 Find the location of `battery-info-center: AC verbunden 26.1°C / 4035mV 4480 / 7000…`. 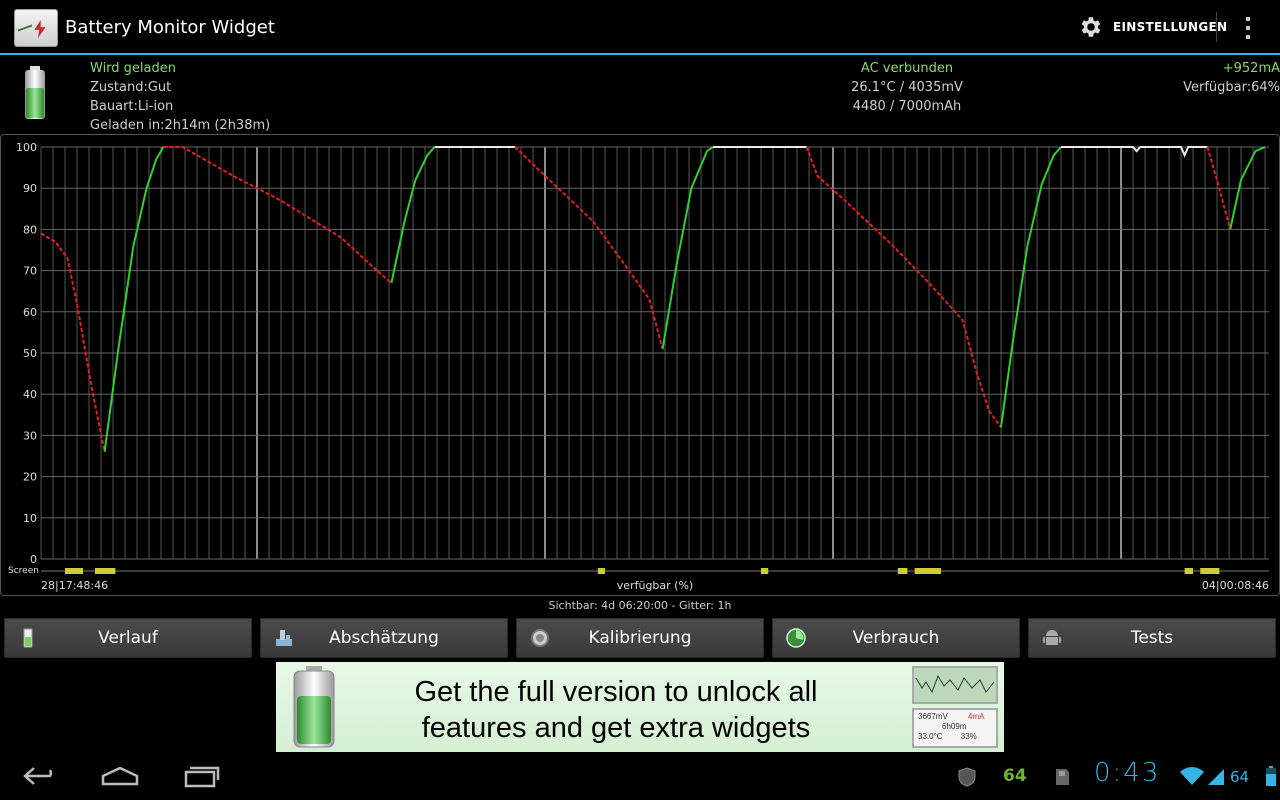

battery-info-center: AC verbunden 26.1°C / 4035mV 4480 / 7000… is located at coordinates (907, 87).